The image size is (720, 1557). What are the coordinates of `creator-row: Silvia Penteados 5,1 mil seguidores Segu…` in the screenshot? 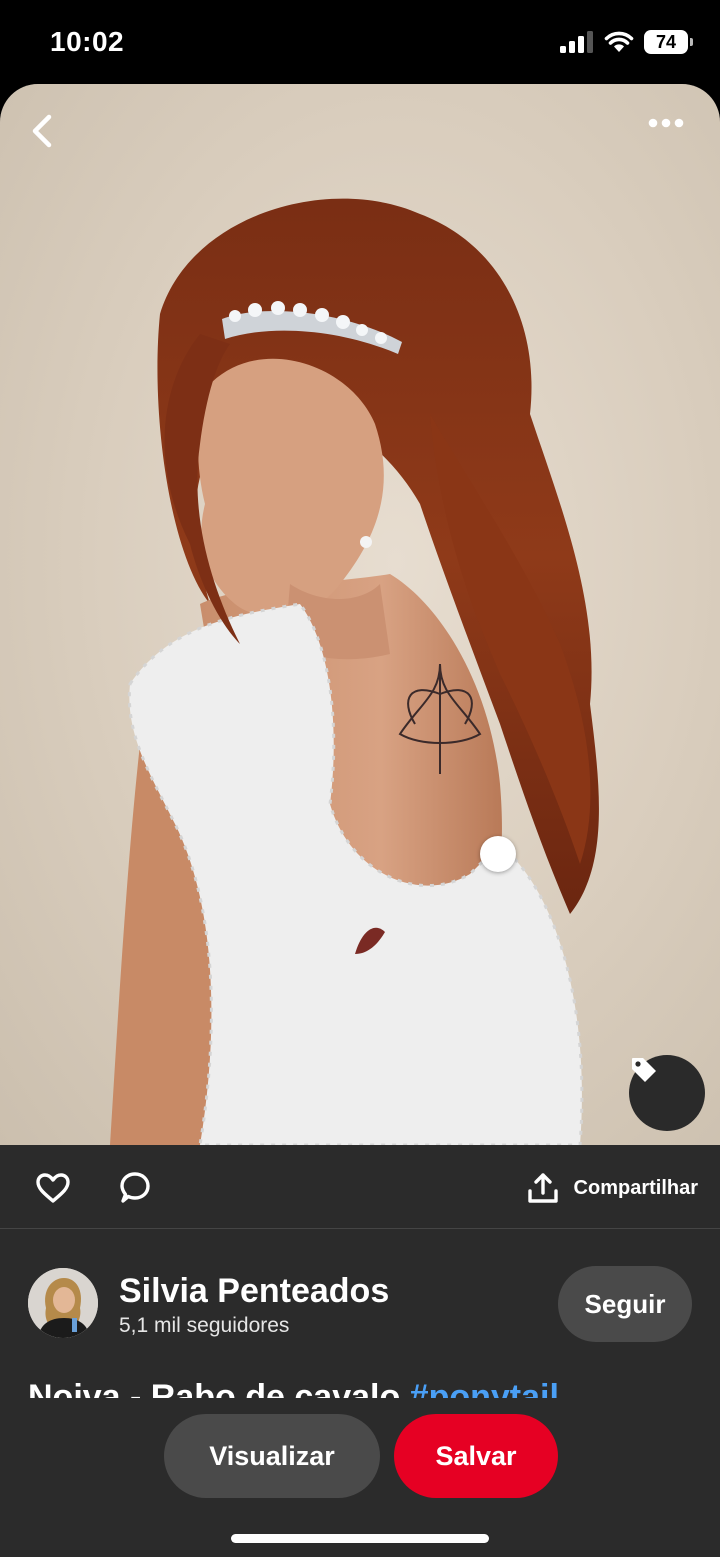 It's located at (360, 1309).